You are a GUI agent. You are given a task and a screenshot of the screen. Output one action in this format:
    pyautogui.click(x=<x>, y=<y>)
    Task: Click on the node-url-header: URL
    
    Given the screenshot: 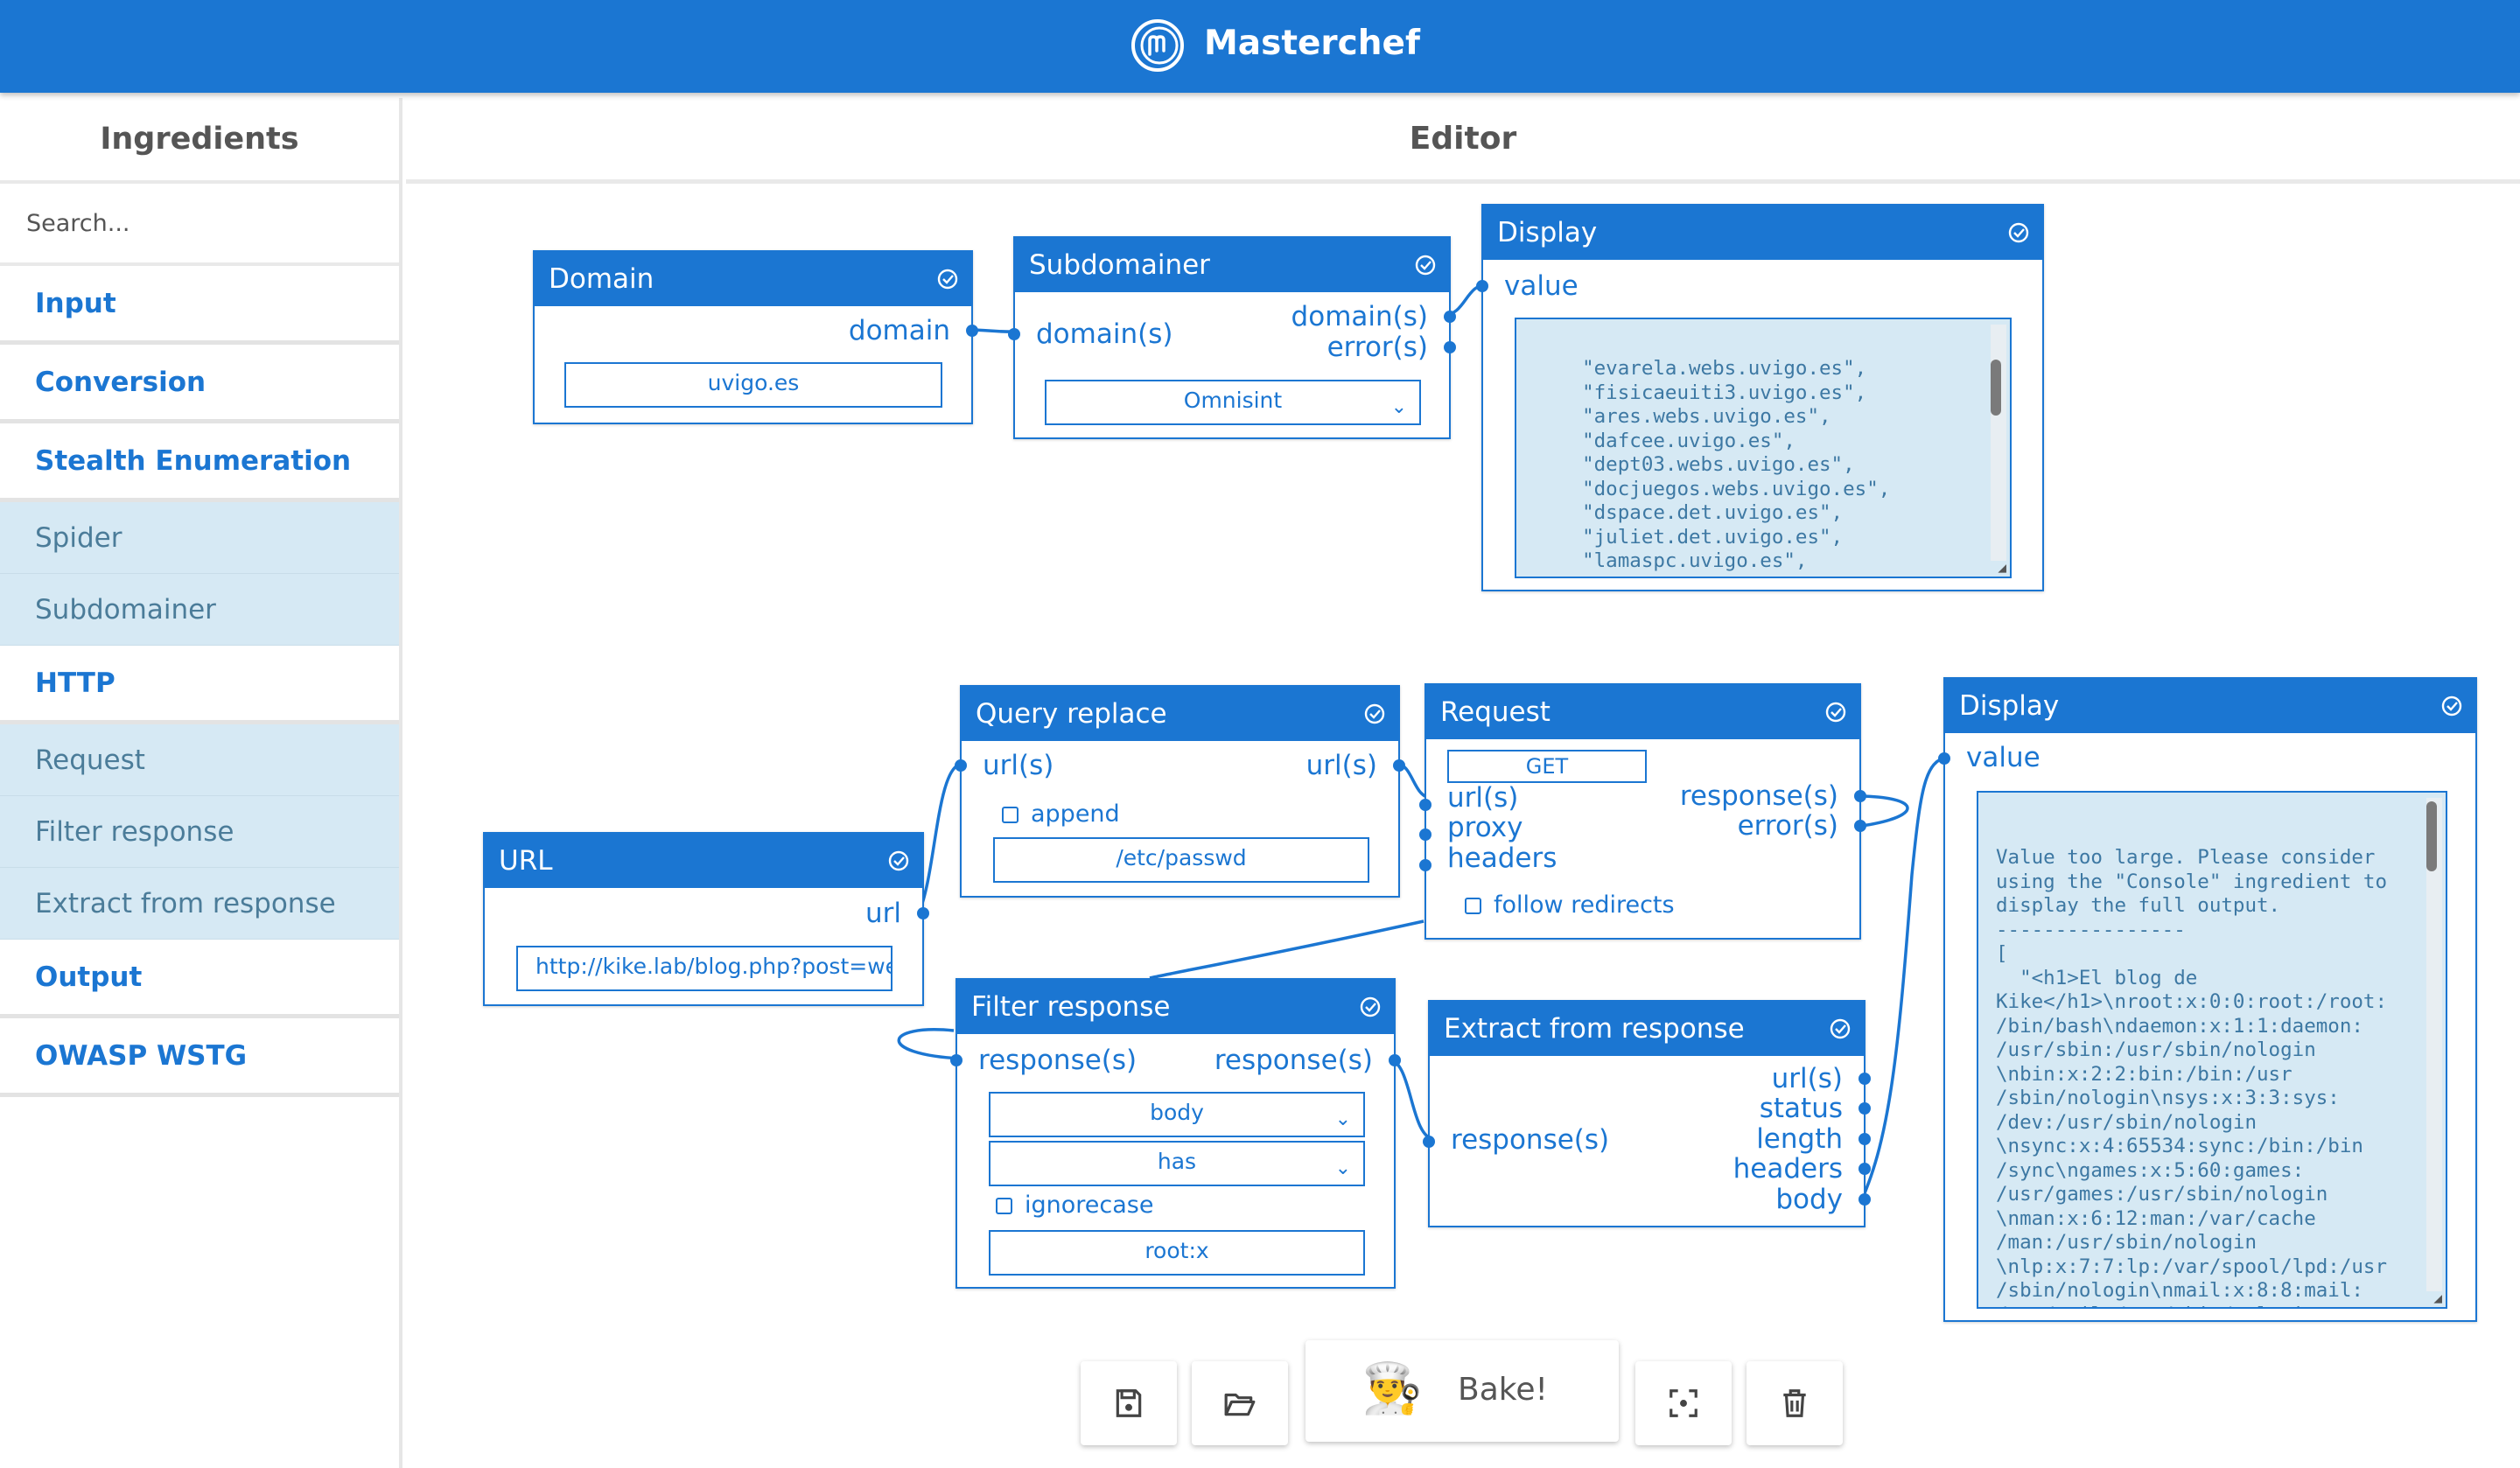 What is the action you would take?
    pyautogui.click(x=703, y=861)
    